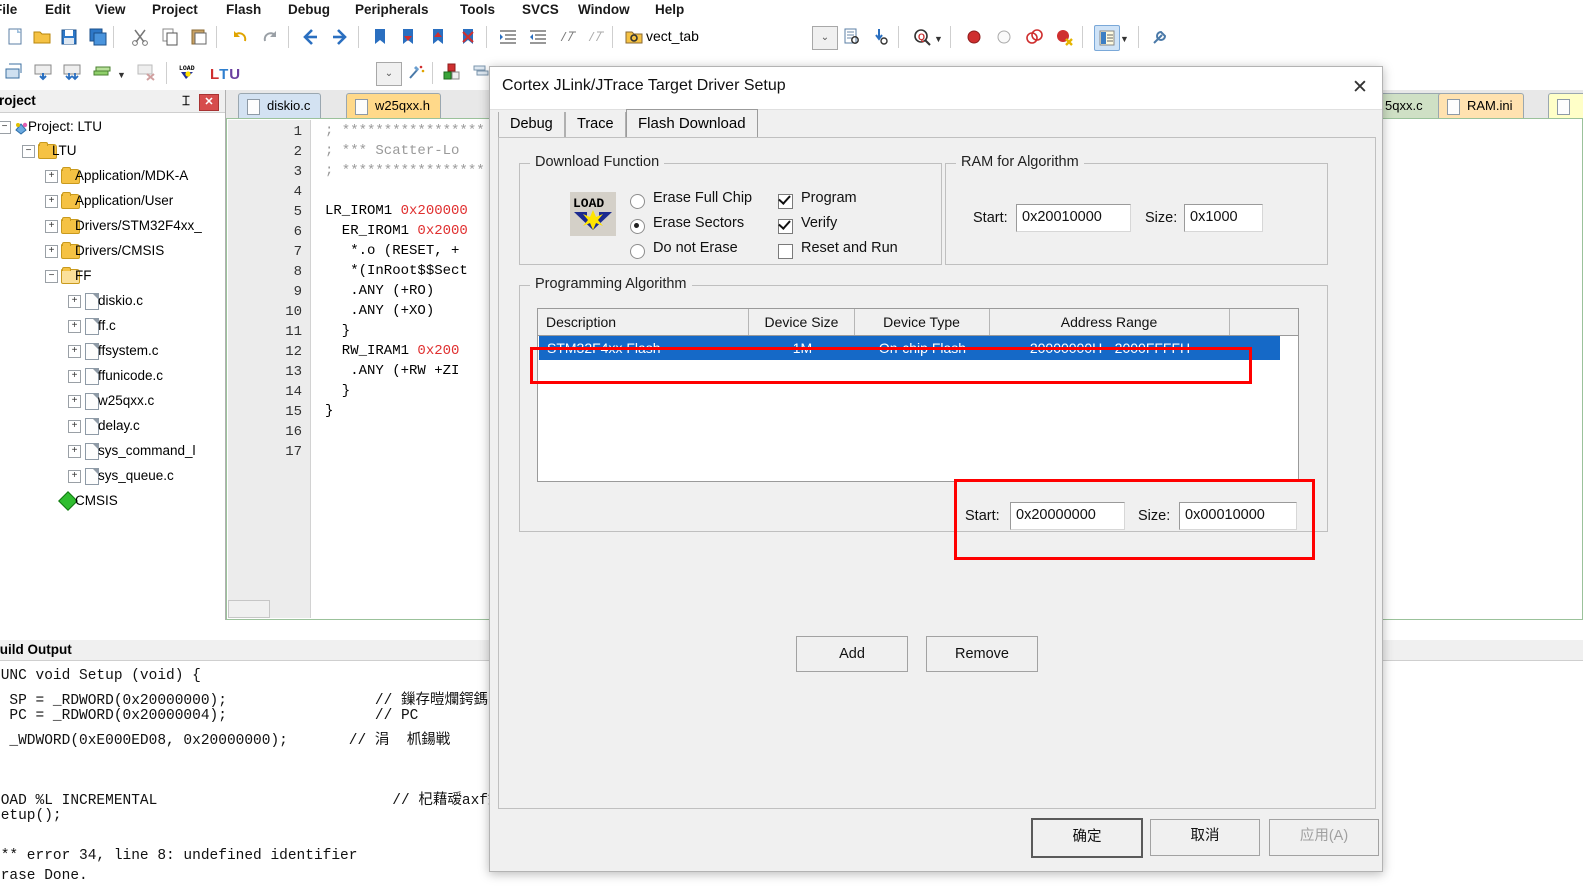 Image resolution: width=1583 pixels, height=888 pixels. I want to click on menu-item-peripherals: Peripherals, so click(392, 10).